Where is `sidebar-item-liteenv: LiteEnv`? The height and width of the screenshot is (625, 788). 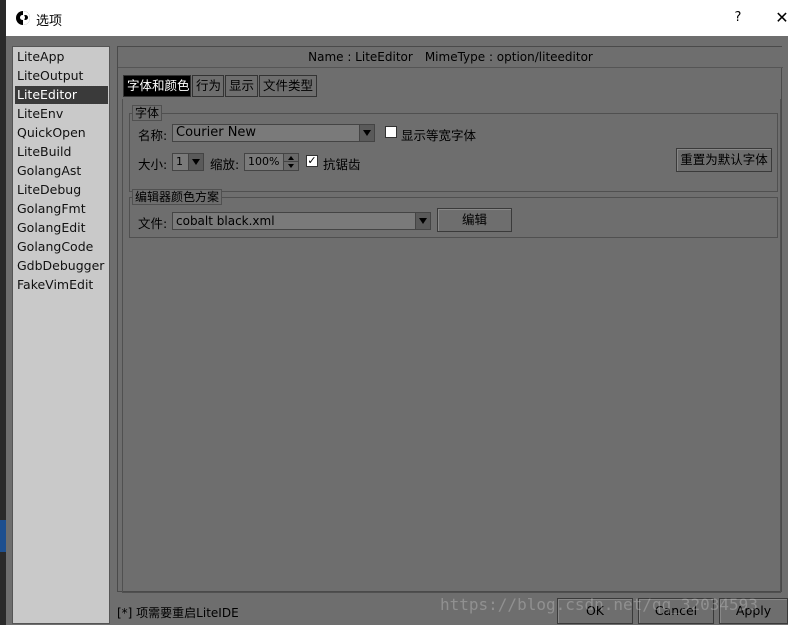 sidebar-item-liteenv: LiteEnv is located at coordinates (61, 114).